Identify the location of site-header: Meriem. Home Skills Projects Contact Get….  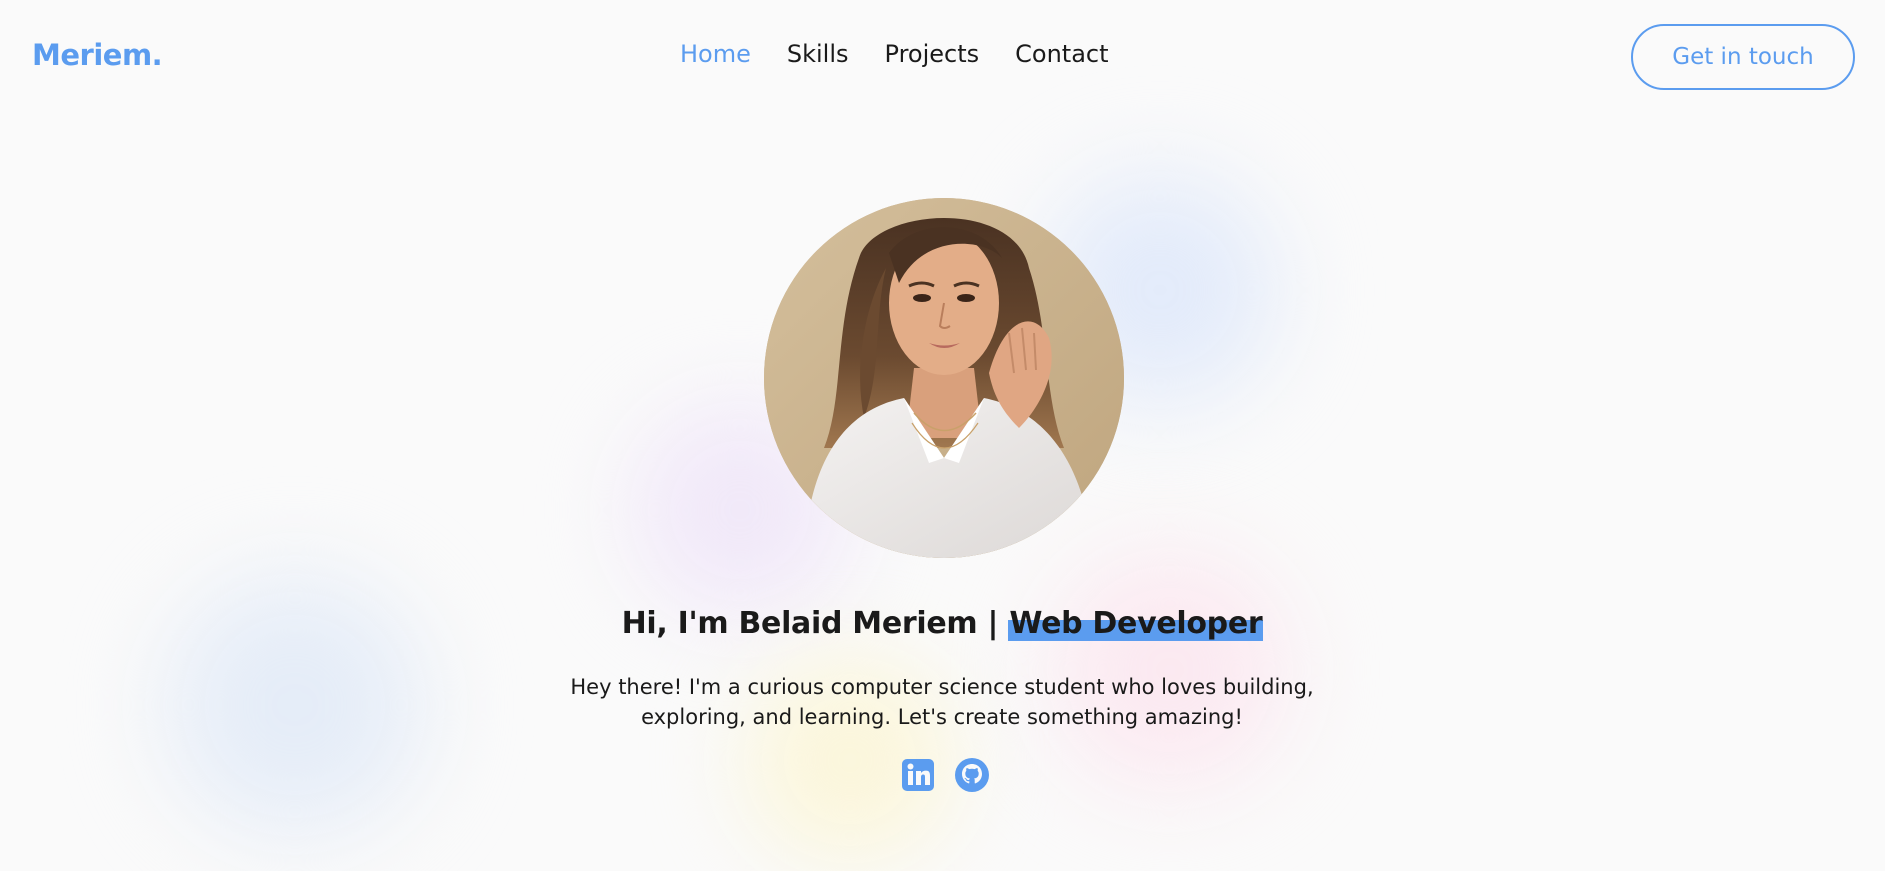
(942, 57).